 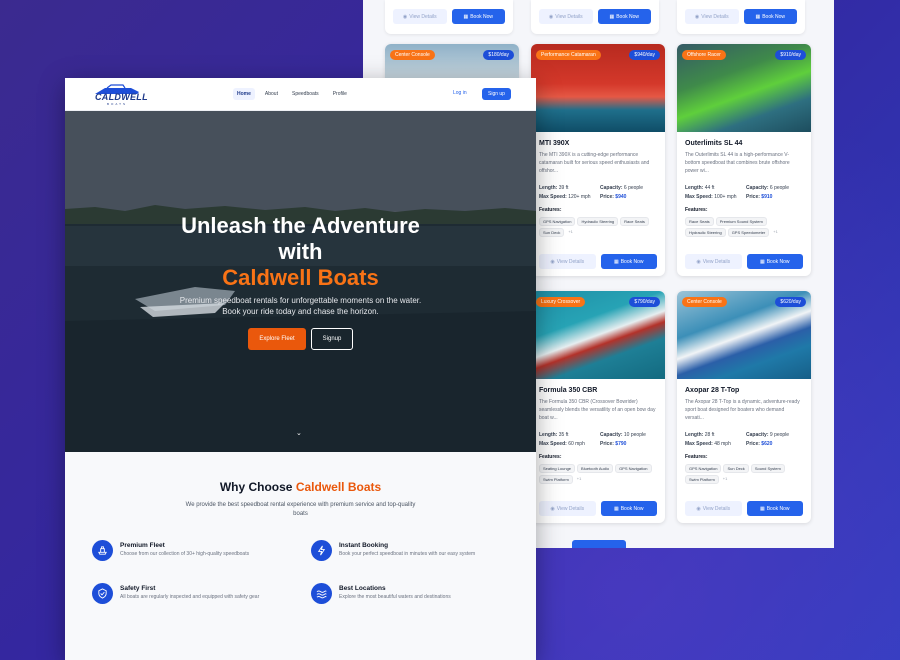 What do you see at coordinates (119, 95) in the screenshot?
I see `logo: CALDWELL BOATS` at bounding box center [119, 95].